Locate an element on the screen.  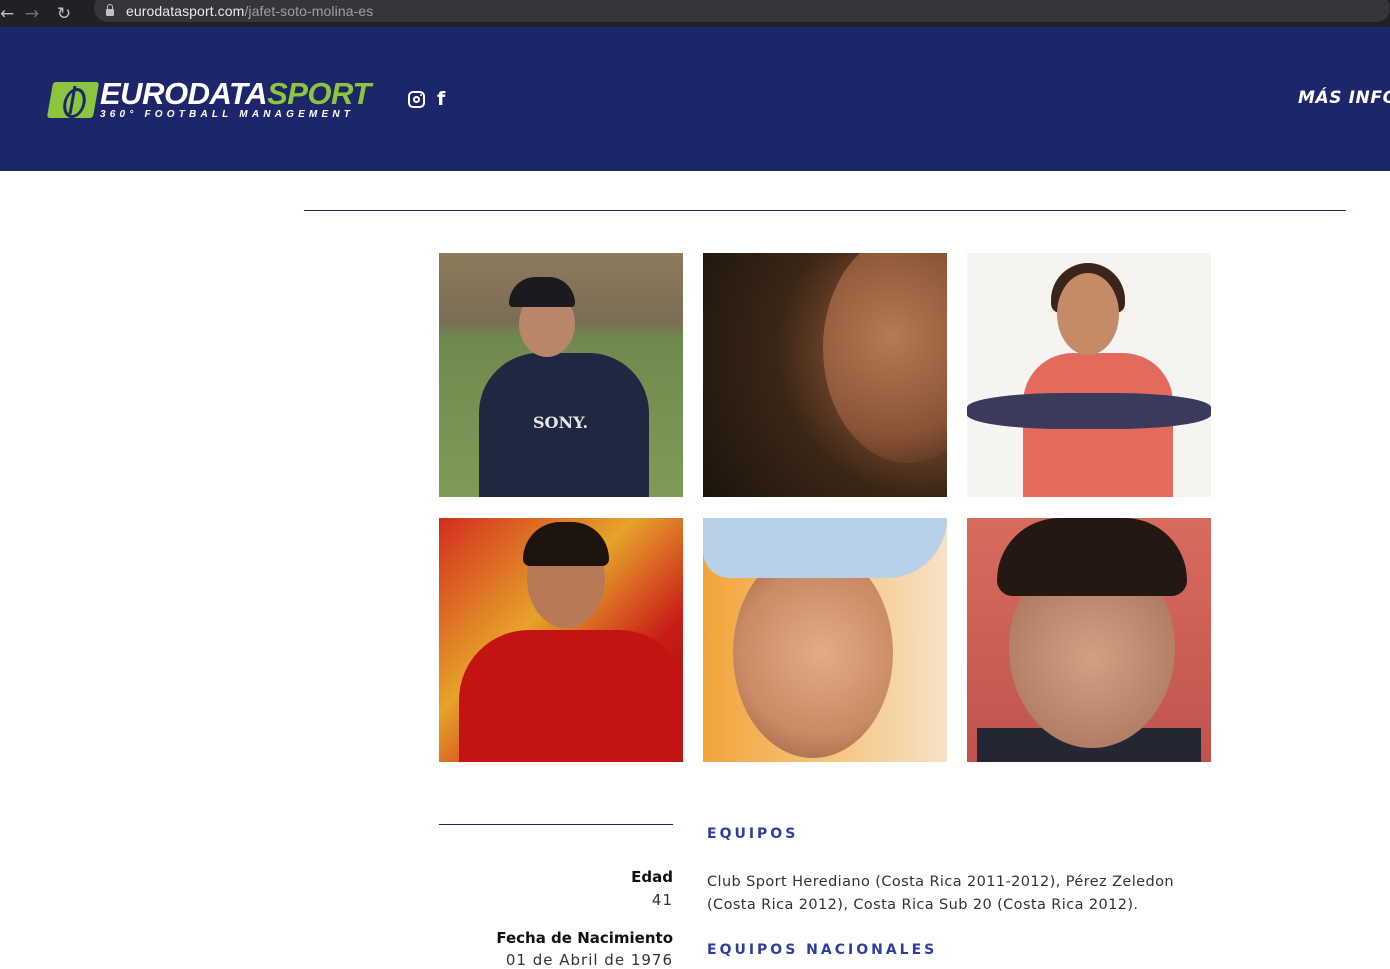
reload-icon: ↻ is located at coordinates (64, 13).